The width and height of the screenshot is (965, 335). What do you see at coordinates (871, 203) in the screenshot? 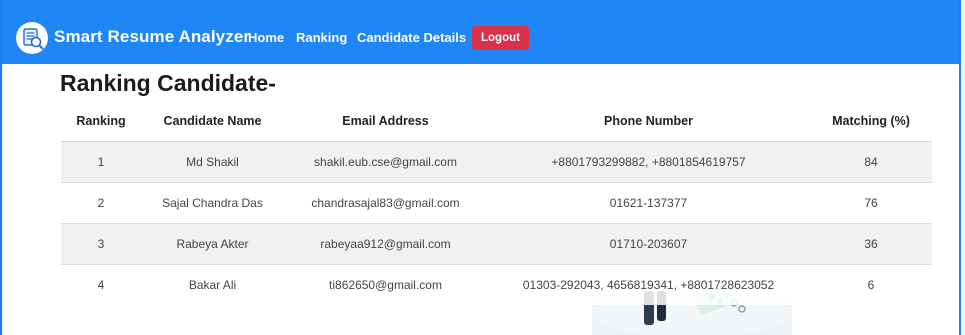
I see `cell-matching: 76` at bounding box center [871, 203].